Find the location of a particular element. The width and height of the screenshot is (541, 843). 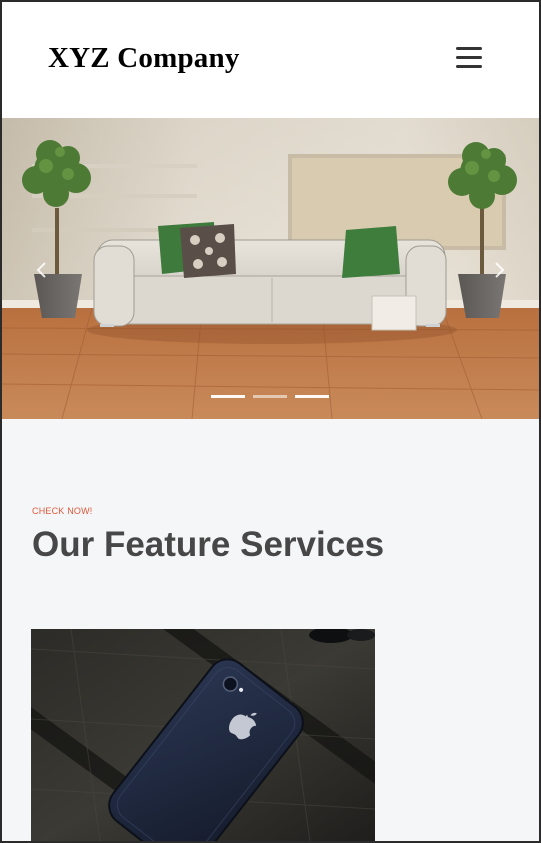

brand-logo-text: XYZ Company is located at coordinates (144, 58).